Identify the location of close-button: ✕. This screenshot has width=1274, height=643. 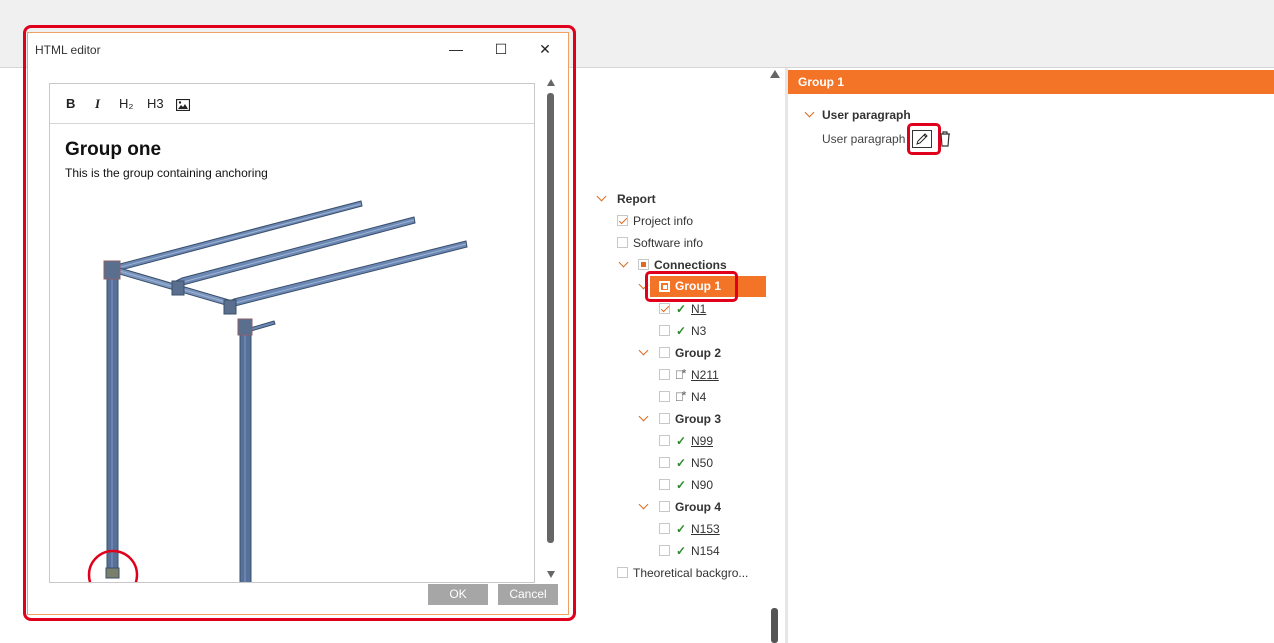
(545, 49).